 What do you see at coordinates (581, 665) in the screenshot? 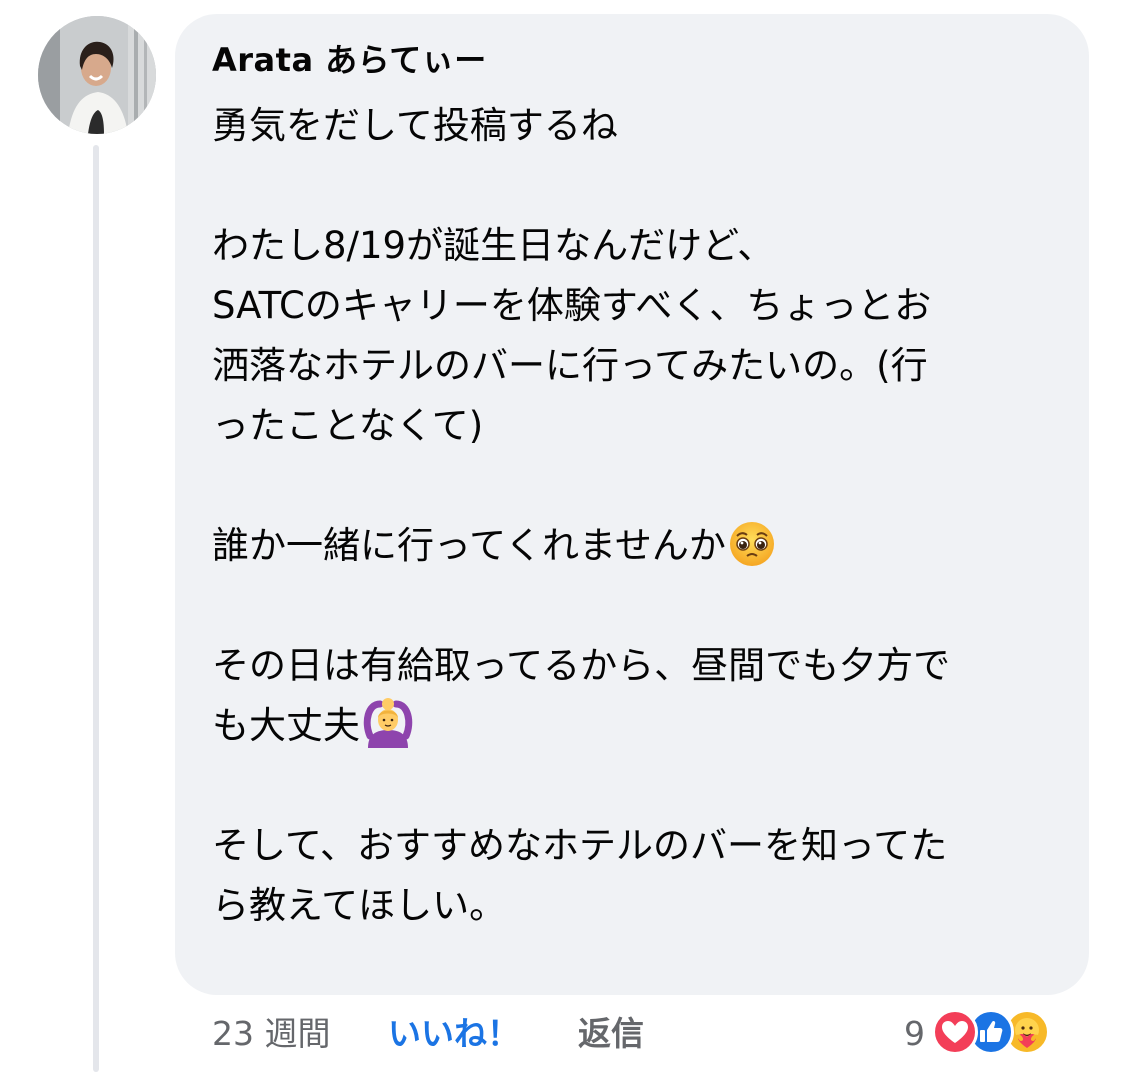
I see `comment-line: その日は有給取ってるから、昼間でも夕方で` at bounding box center [581, 665].